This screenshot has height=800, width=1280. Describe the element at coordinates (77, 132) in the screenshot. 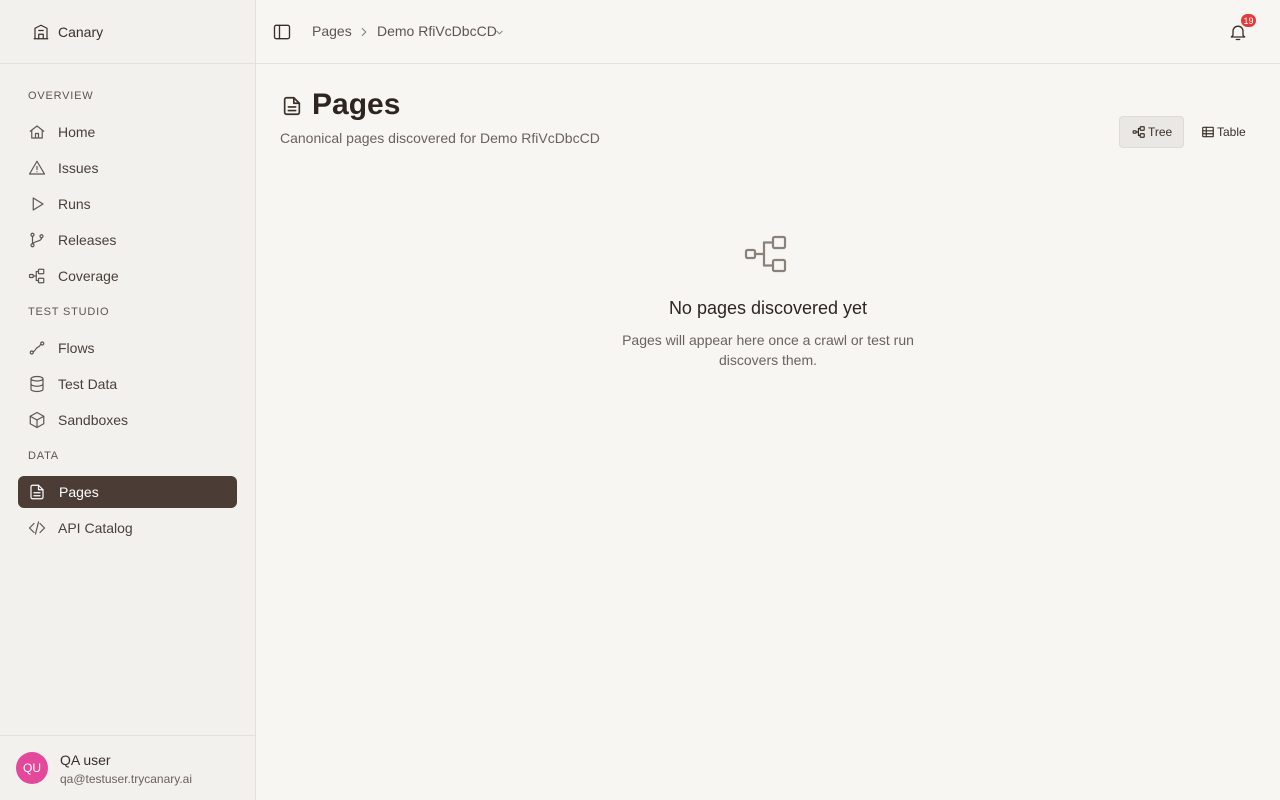

I see `sidebar-item-label: Home` at that location.